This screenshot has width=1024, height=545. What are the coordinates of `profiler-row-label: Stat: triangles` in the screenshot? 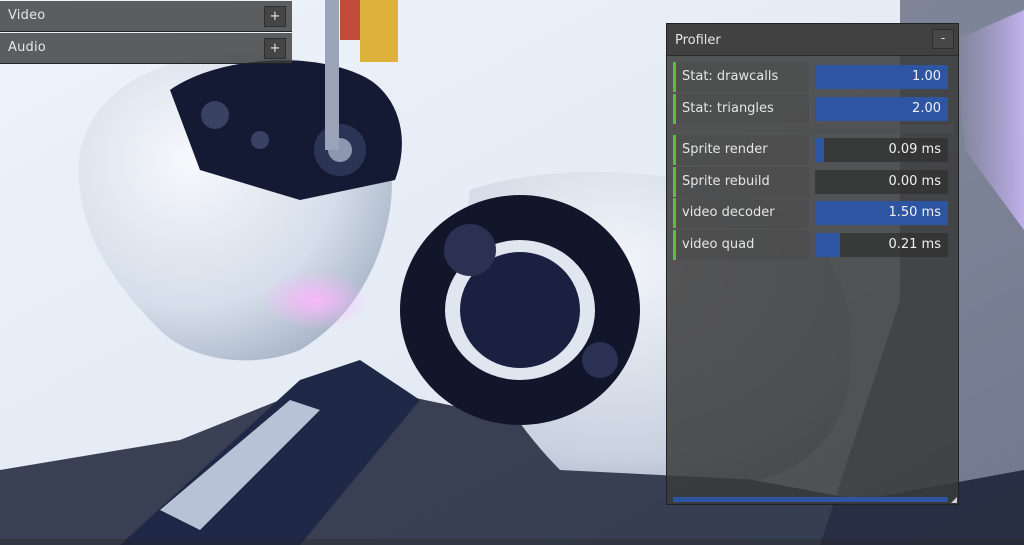 It's located at (741, 109).